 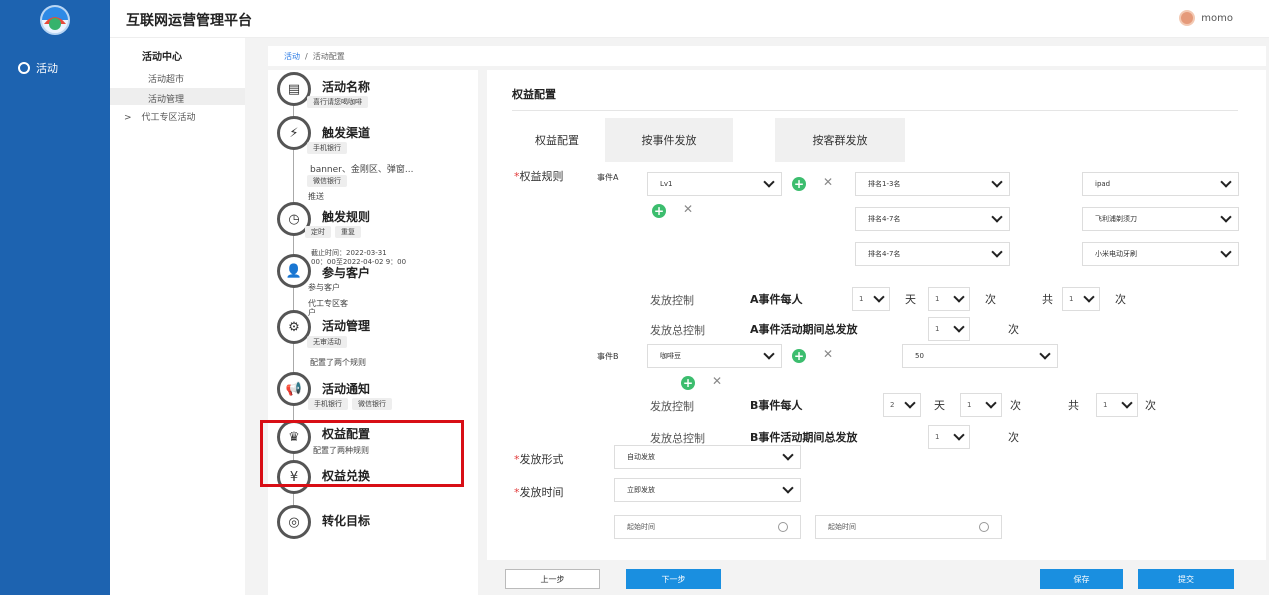 I want to click on nav-item-label: 活动, so click(x=47, y=68).